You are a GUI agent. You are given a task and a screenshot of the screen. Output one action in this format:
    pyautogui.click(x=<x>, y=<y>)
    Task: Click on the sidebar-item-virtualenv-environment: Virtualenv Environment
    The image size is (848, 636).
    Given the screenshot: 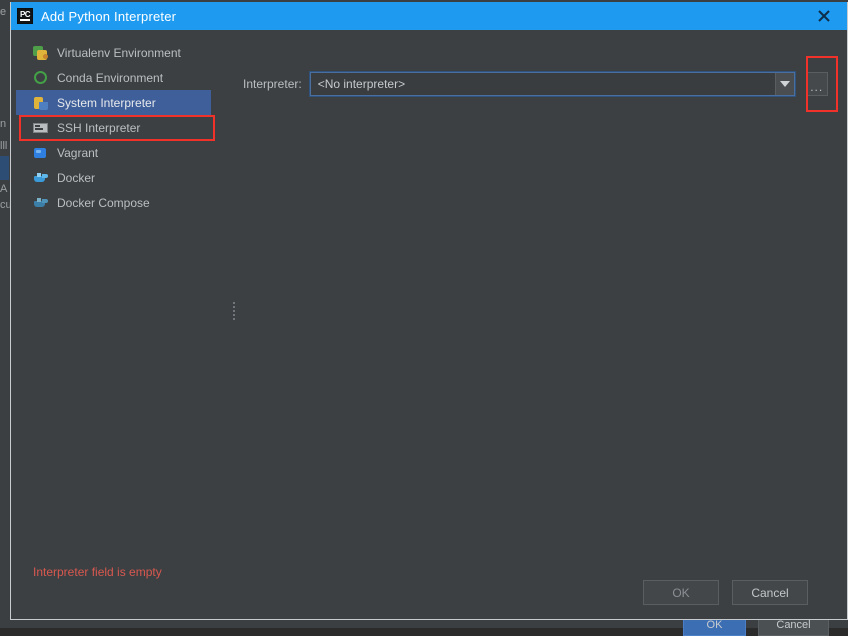 What is the action you would take?
    pyautogui.click(x=117, y=52)
    